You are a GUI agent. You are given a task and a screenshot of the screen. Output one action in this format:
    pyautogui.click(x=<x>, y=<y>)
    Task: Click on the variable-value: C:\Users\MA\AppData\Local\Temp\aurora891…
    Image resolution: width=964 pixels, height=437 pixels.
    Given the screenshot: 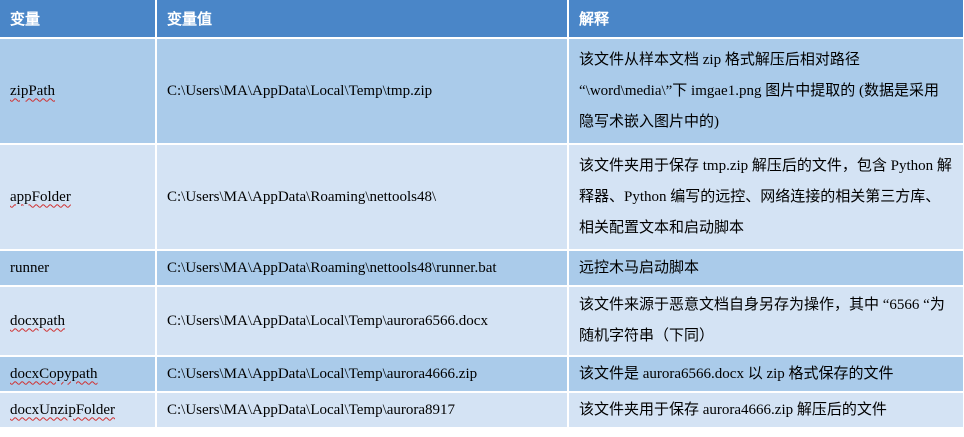 What is the action you would take?
    pyautogui.click(x=362, y=410)
    